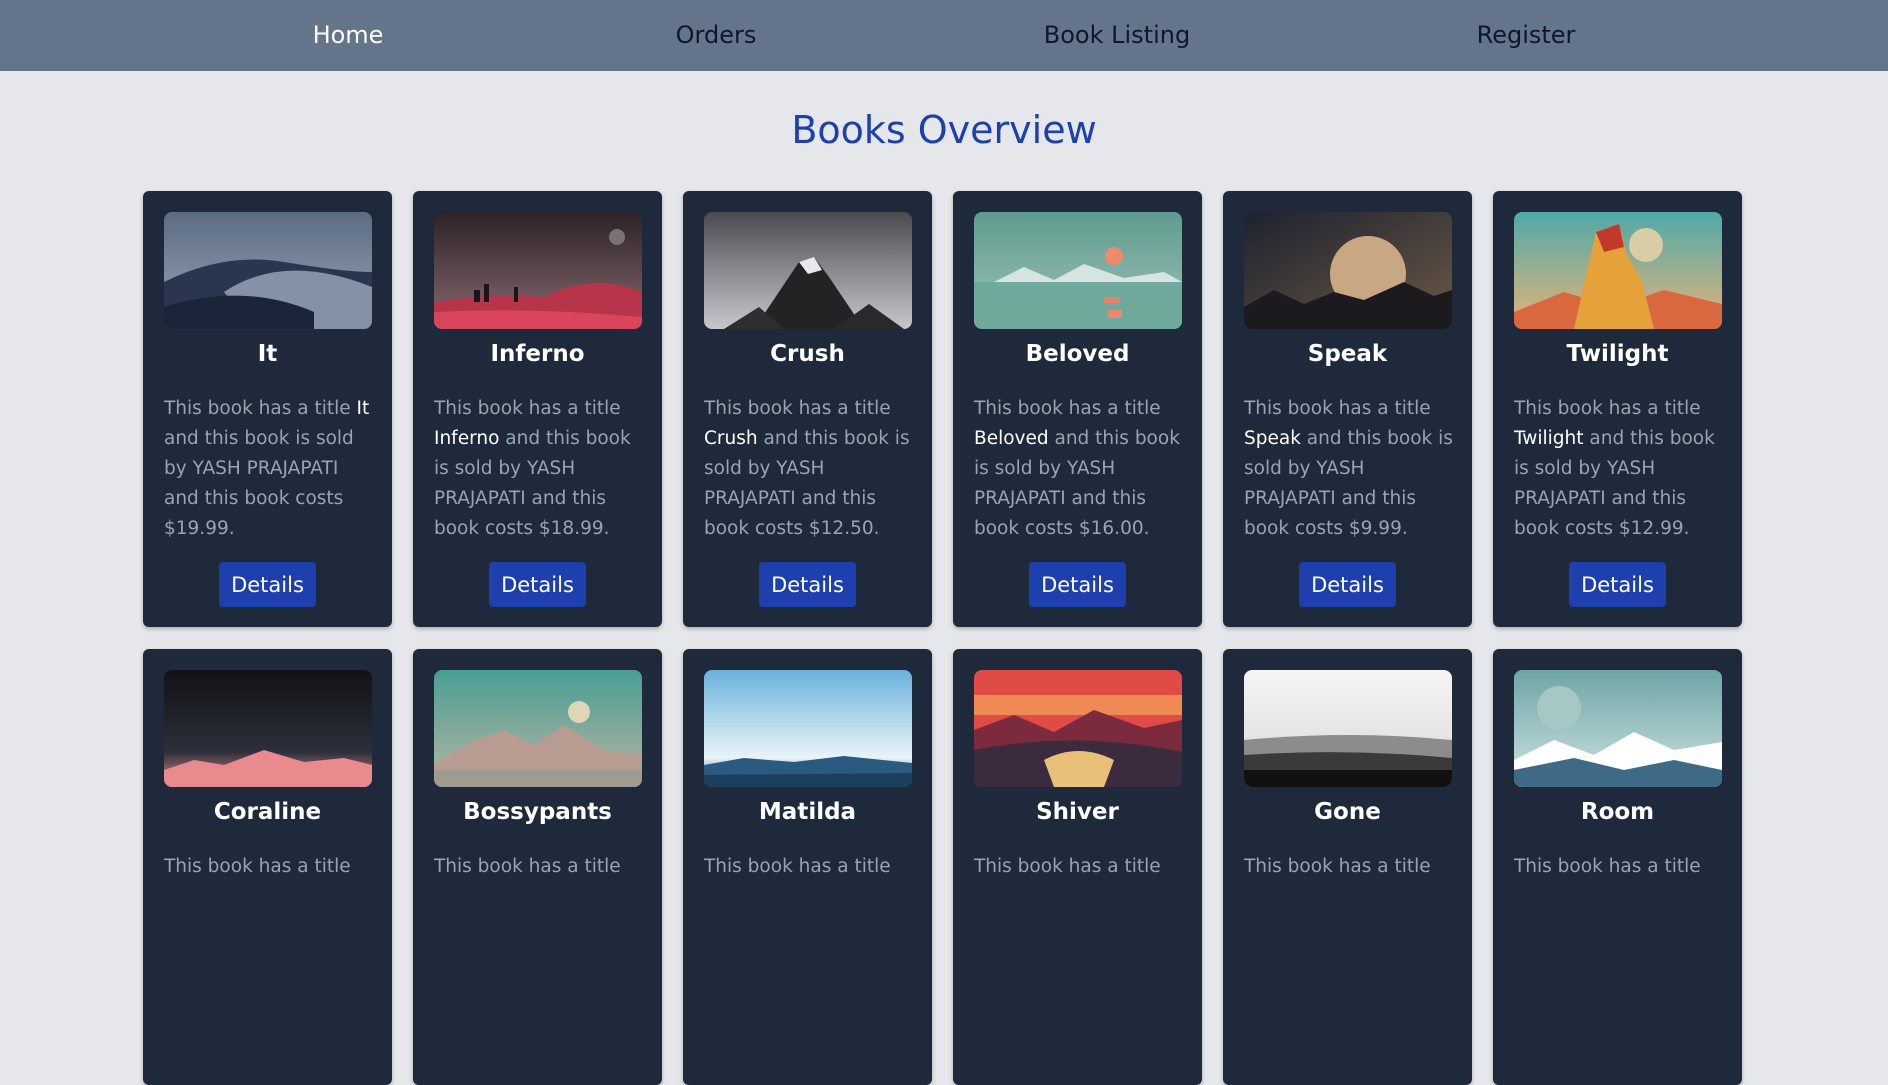 This screenshot has height=1085, width=1888. I want to click on book-title: Twilight, so click(1617, 354).